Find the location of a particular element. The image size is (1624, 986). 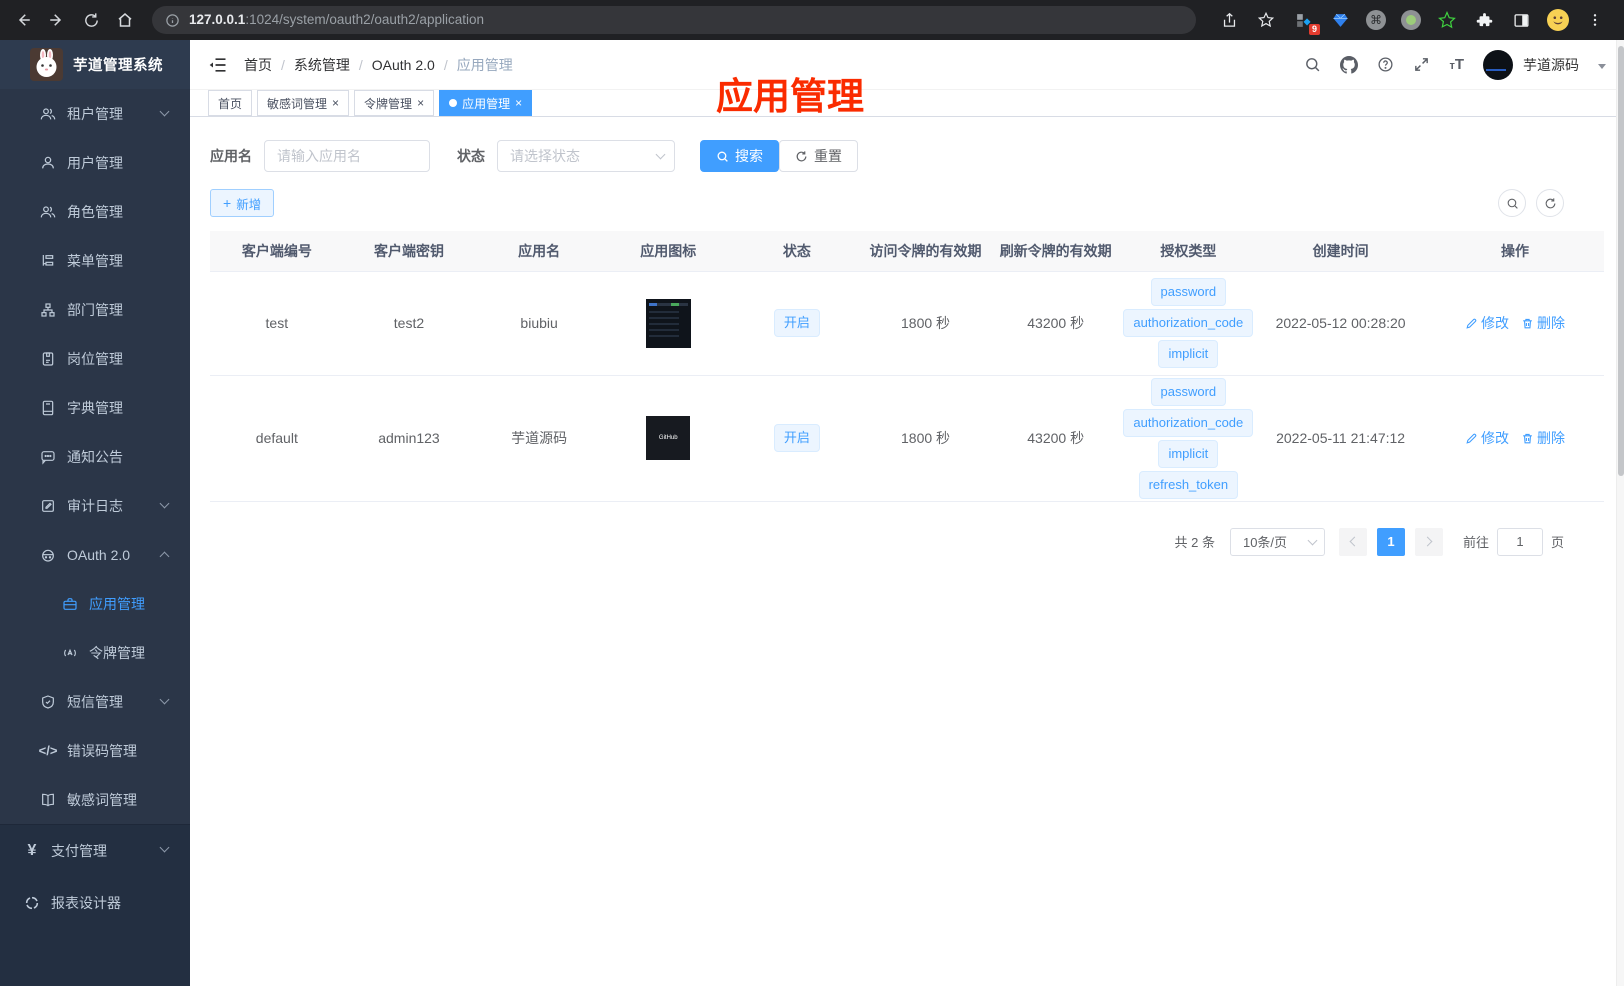

edit-pencil-icon is located at coordinates (1471, 323).